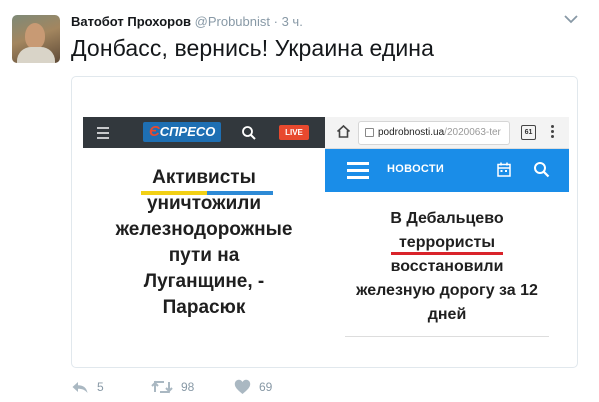 This screenshot has height=402, width=599. I want to click on like-button: 69, so click(253, 387).